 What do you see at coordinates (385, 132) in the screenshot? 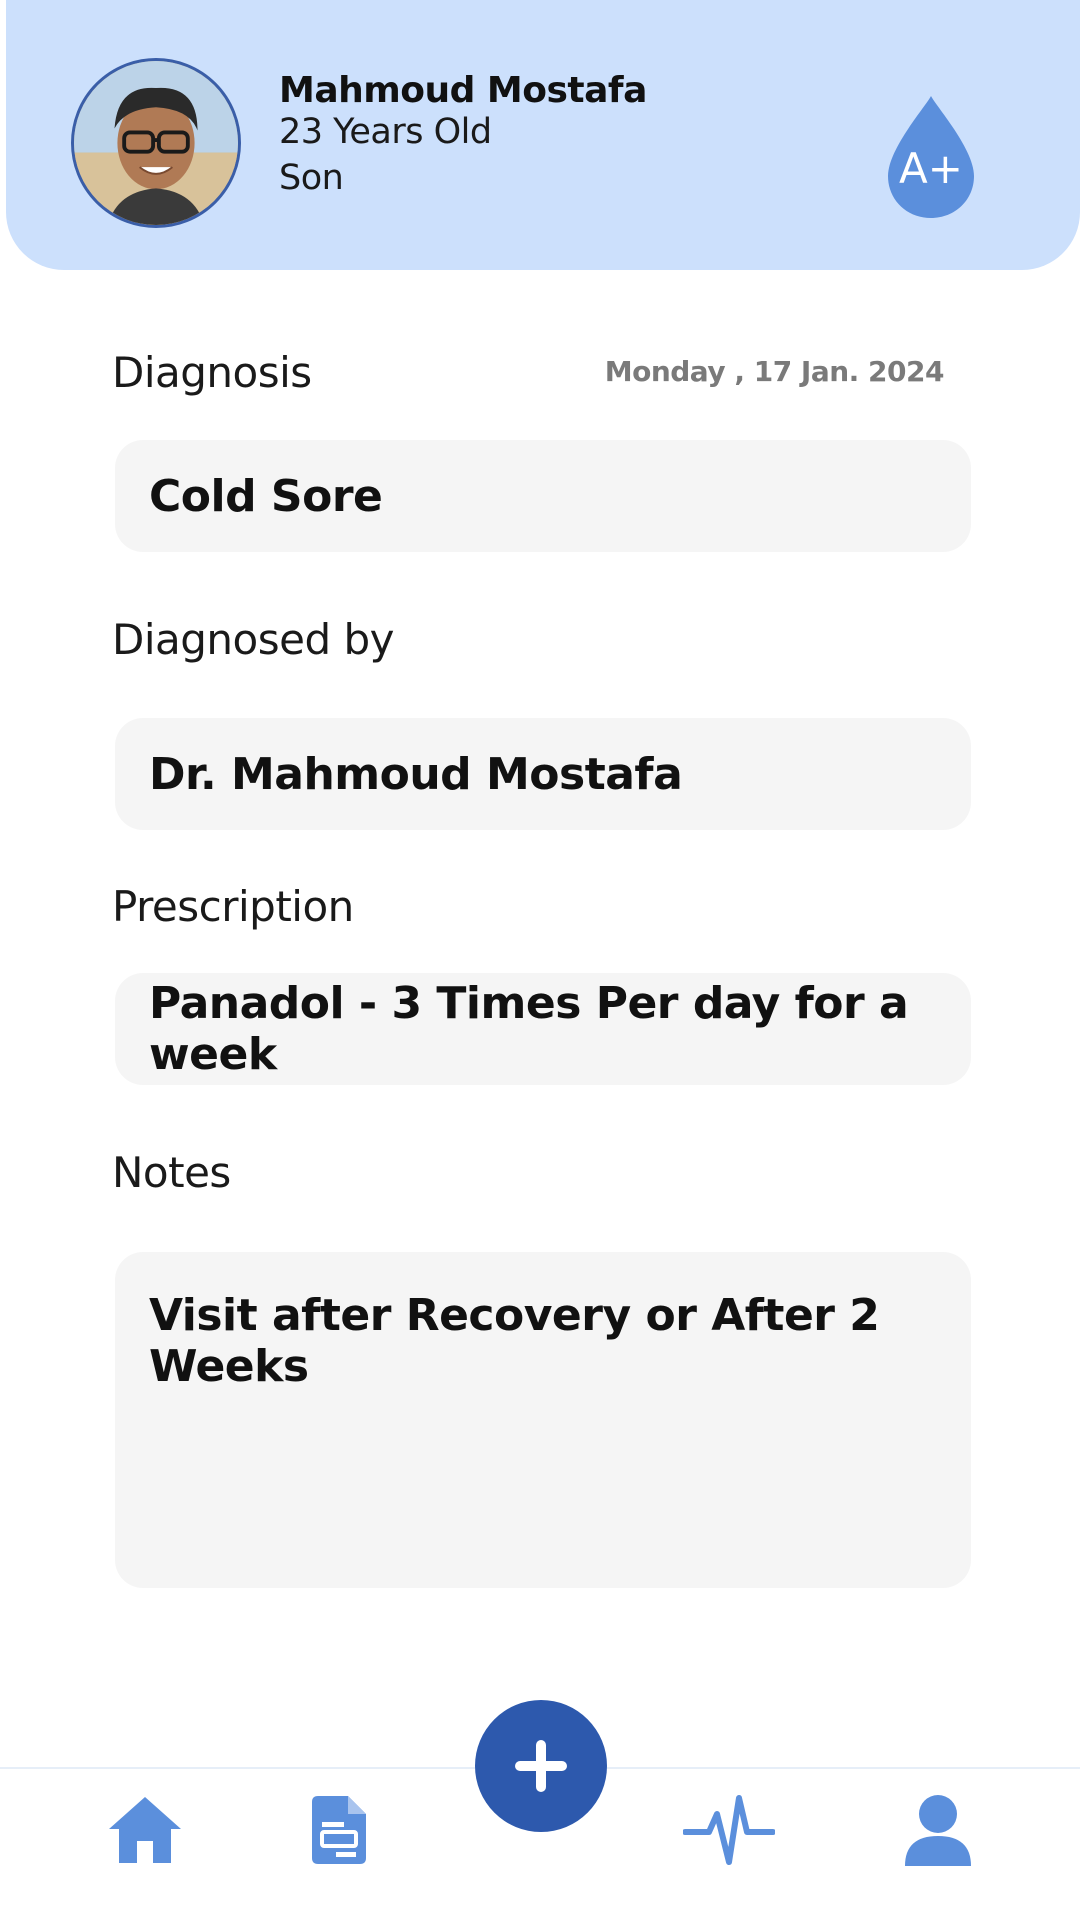
I see `profile-age: 23 Years Old` at bounding box center [385, 132].